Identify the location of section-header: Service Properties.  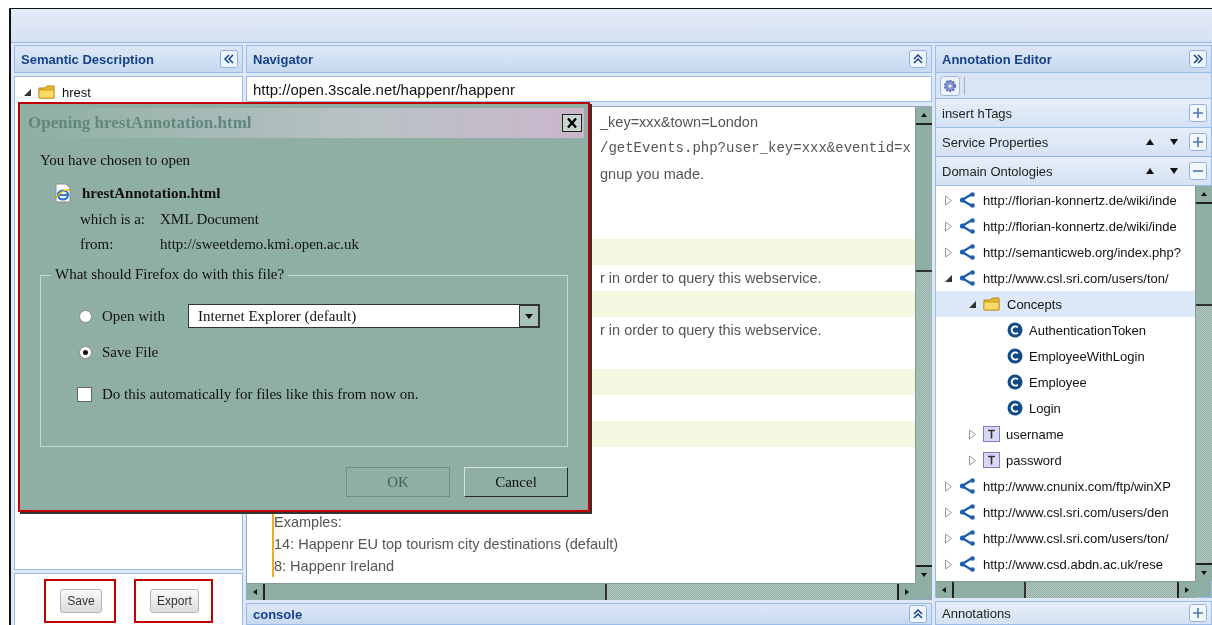
(1073, 142).